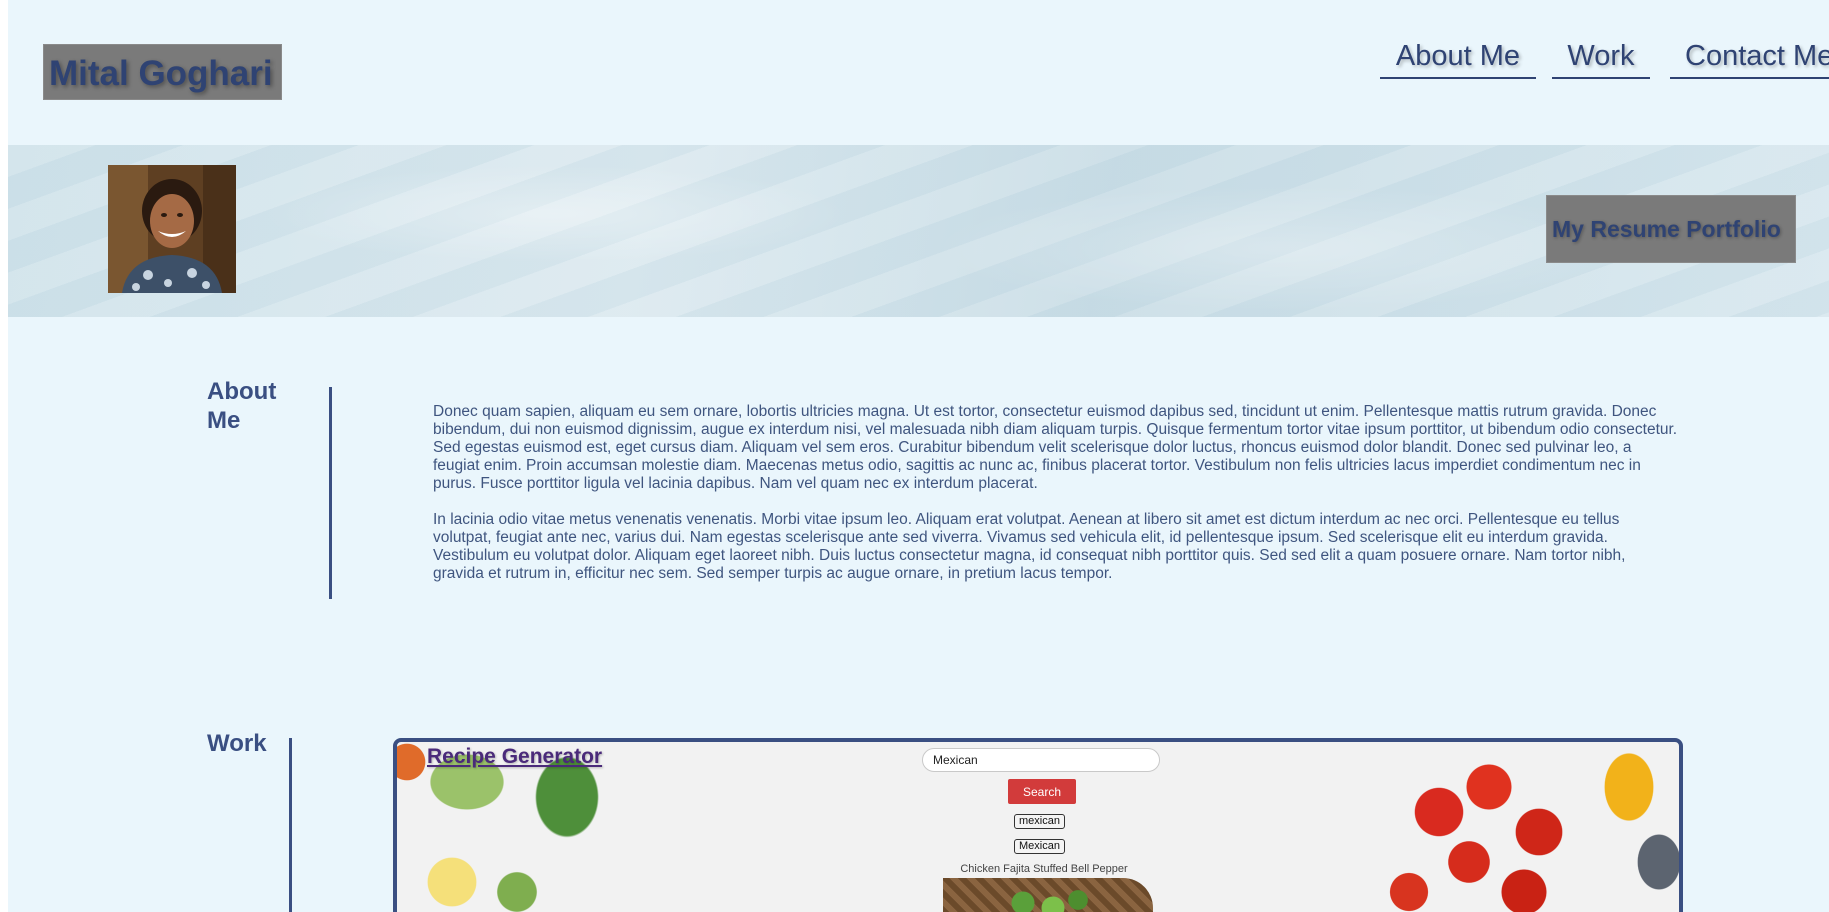 This screenshot has height=912, width=1829. Describe the element at coordinates (1749, 59) in the screenshot. I see `nav-contact-me: Contact Me` at that location.